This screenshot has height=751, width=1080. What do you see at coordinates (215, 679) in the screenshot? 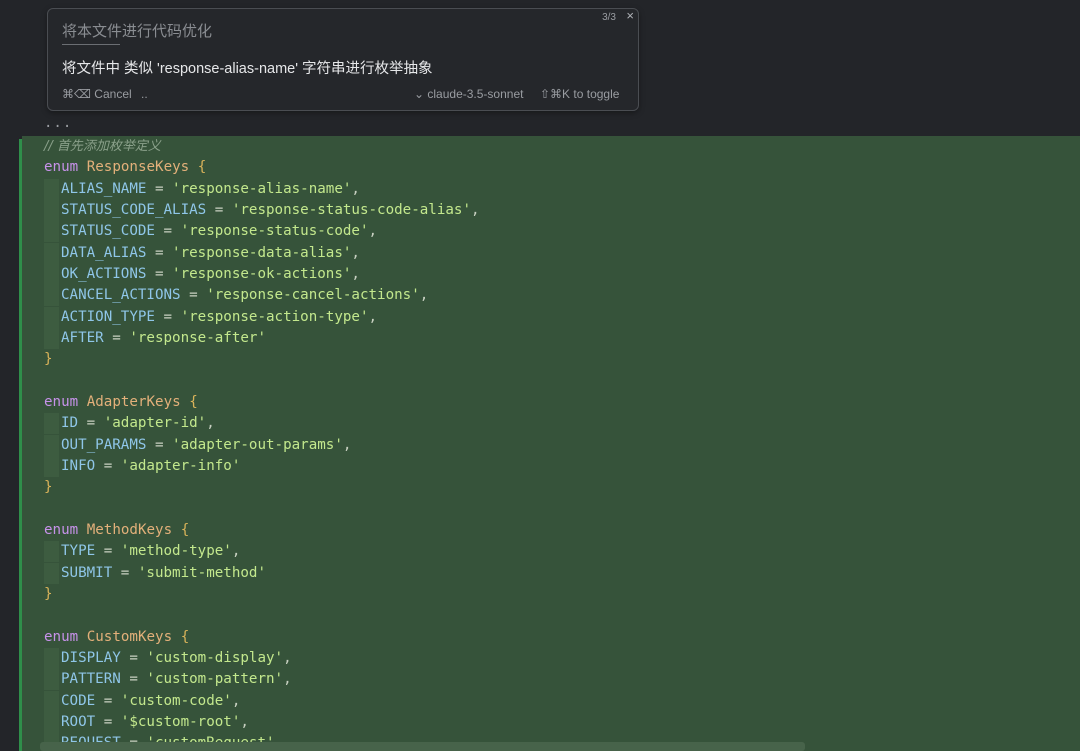
I see `string-literal: 'custom-pattern'` at bounding box center [215, 679].